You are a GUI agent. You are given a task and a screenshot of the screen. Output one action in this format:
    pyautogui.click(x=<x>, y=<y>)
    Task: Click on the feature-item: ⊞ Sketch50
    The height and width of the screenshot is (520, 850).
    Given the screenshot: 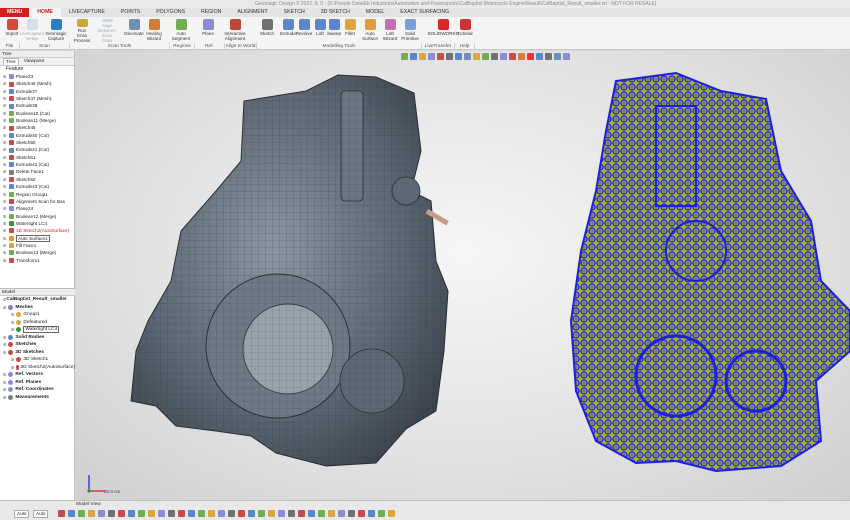 What is the action you would take?
    pyautogui.click(x=37, y=142)
    